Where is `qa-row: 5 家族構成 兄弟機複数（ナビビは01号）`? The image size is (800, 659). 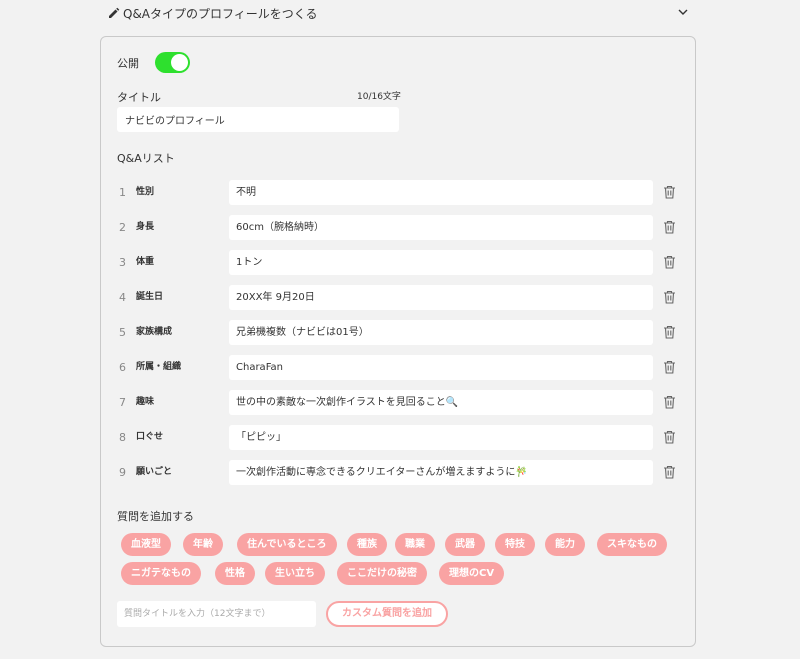 qa-row: 5 家族構成 兄弟機複数（ナビビは01号） is located at coordinates (399, 332).